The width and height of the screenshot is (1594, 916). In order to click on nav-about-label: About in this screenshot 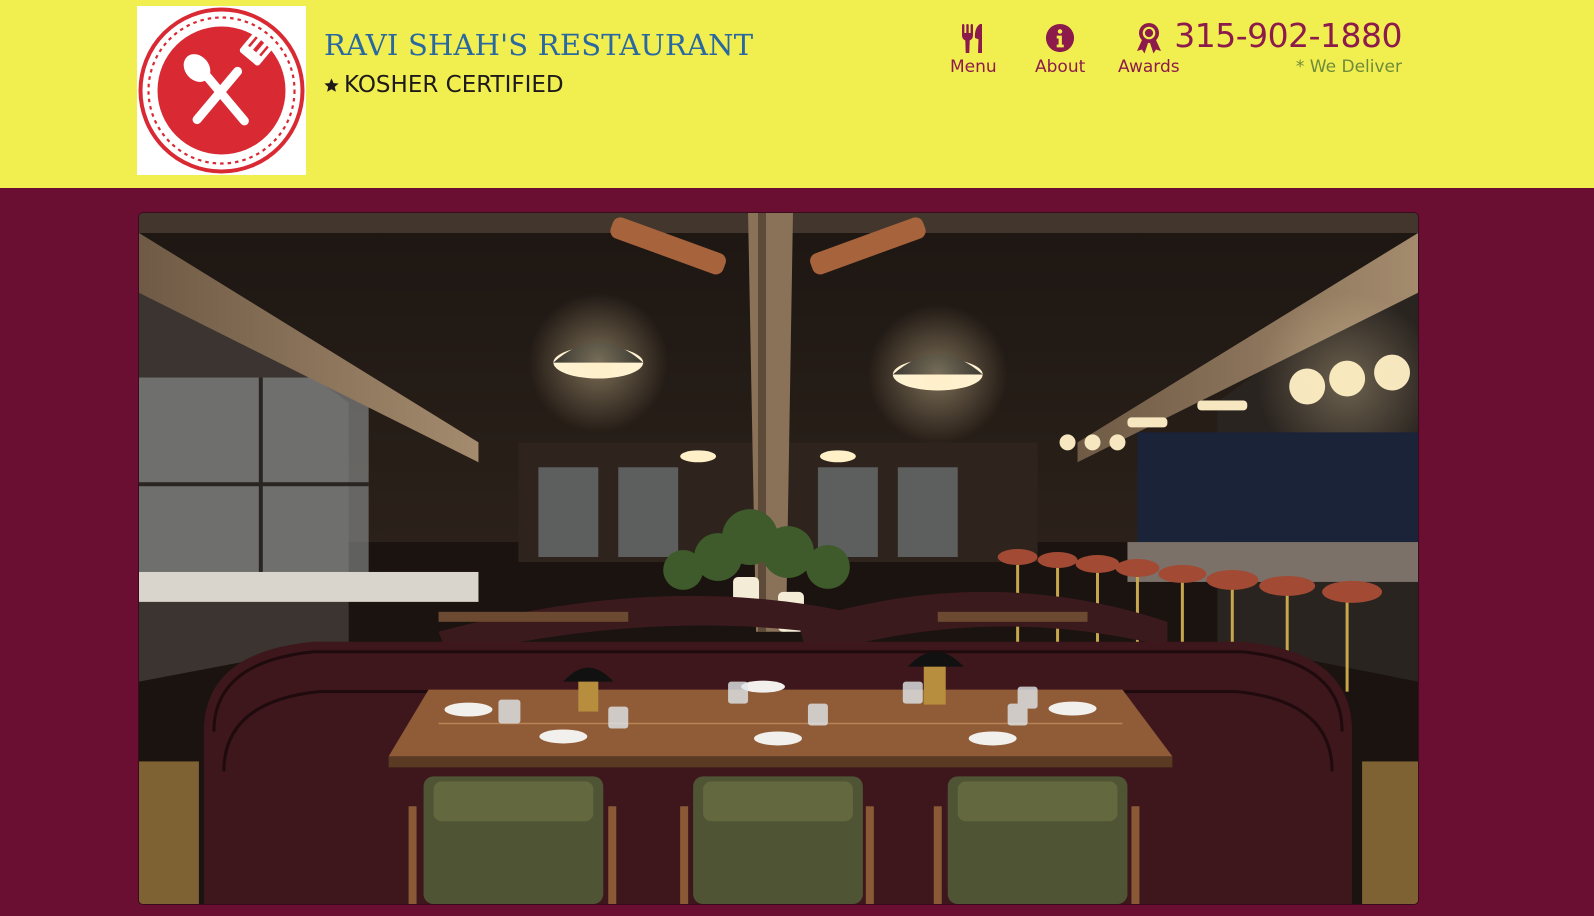, I will do `click(1060, 67)`.